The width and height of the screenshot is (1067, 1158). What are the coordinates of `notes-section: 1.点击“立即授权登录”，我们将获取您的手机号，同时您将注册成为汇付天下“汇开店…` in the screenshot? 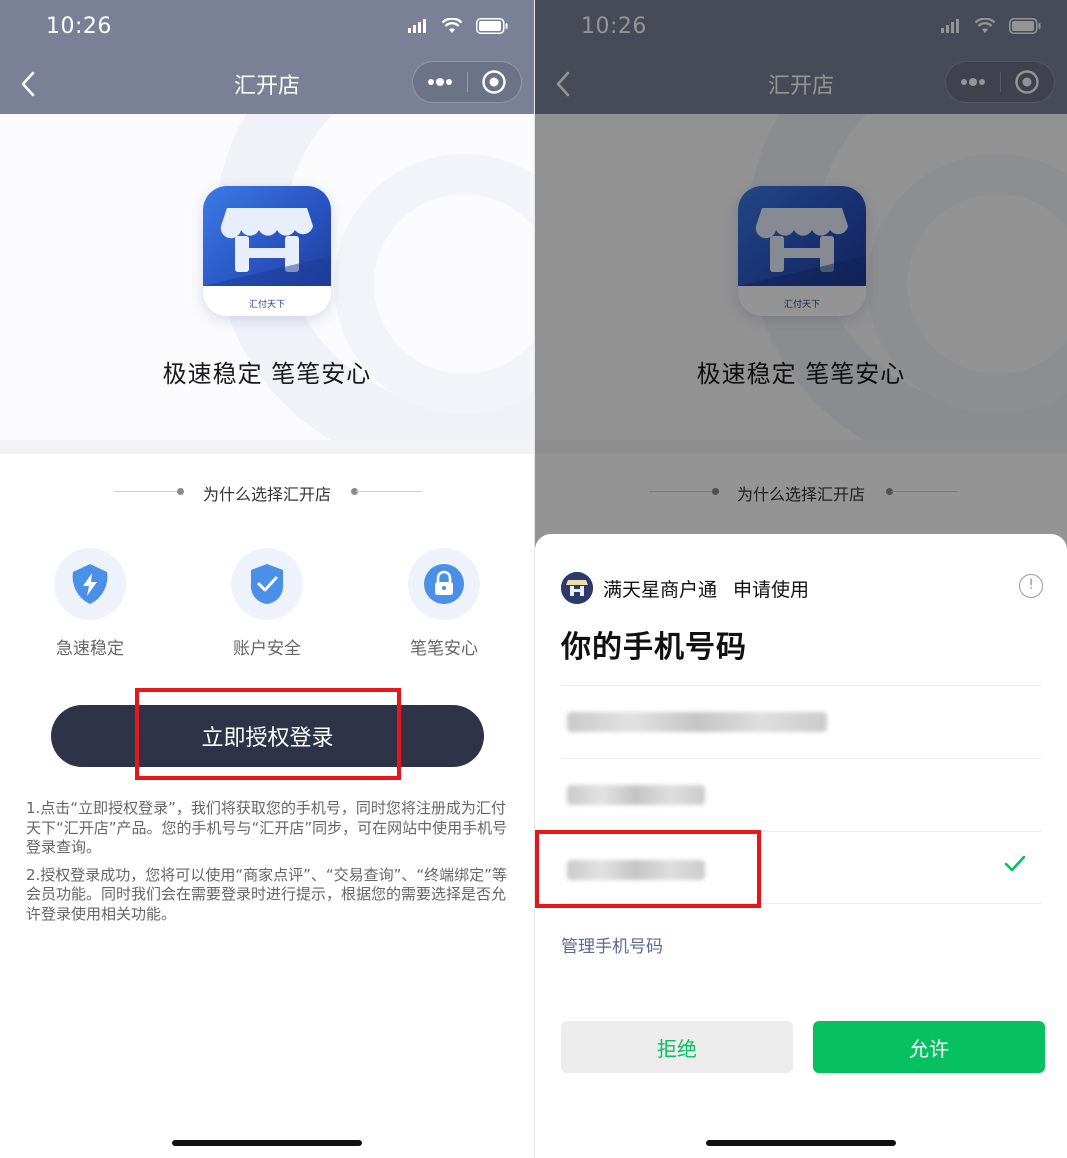 It's located at (269, 861).